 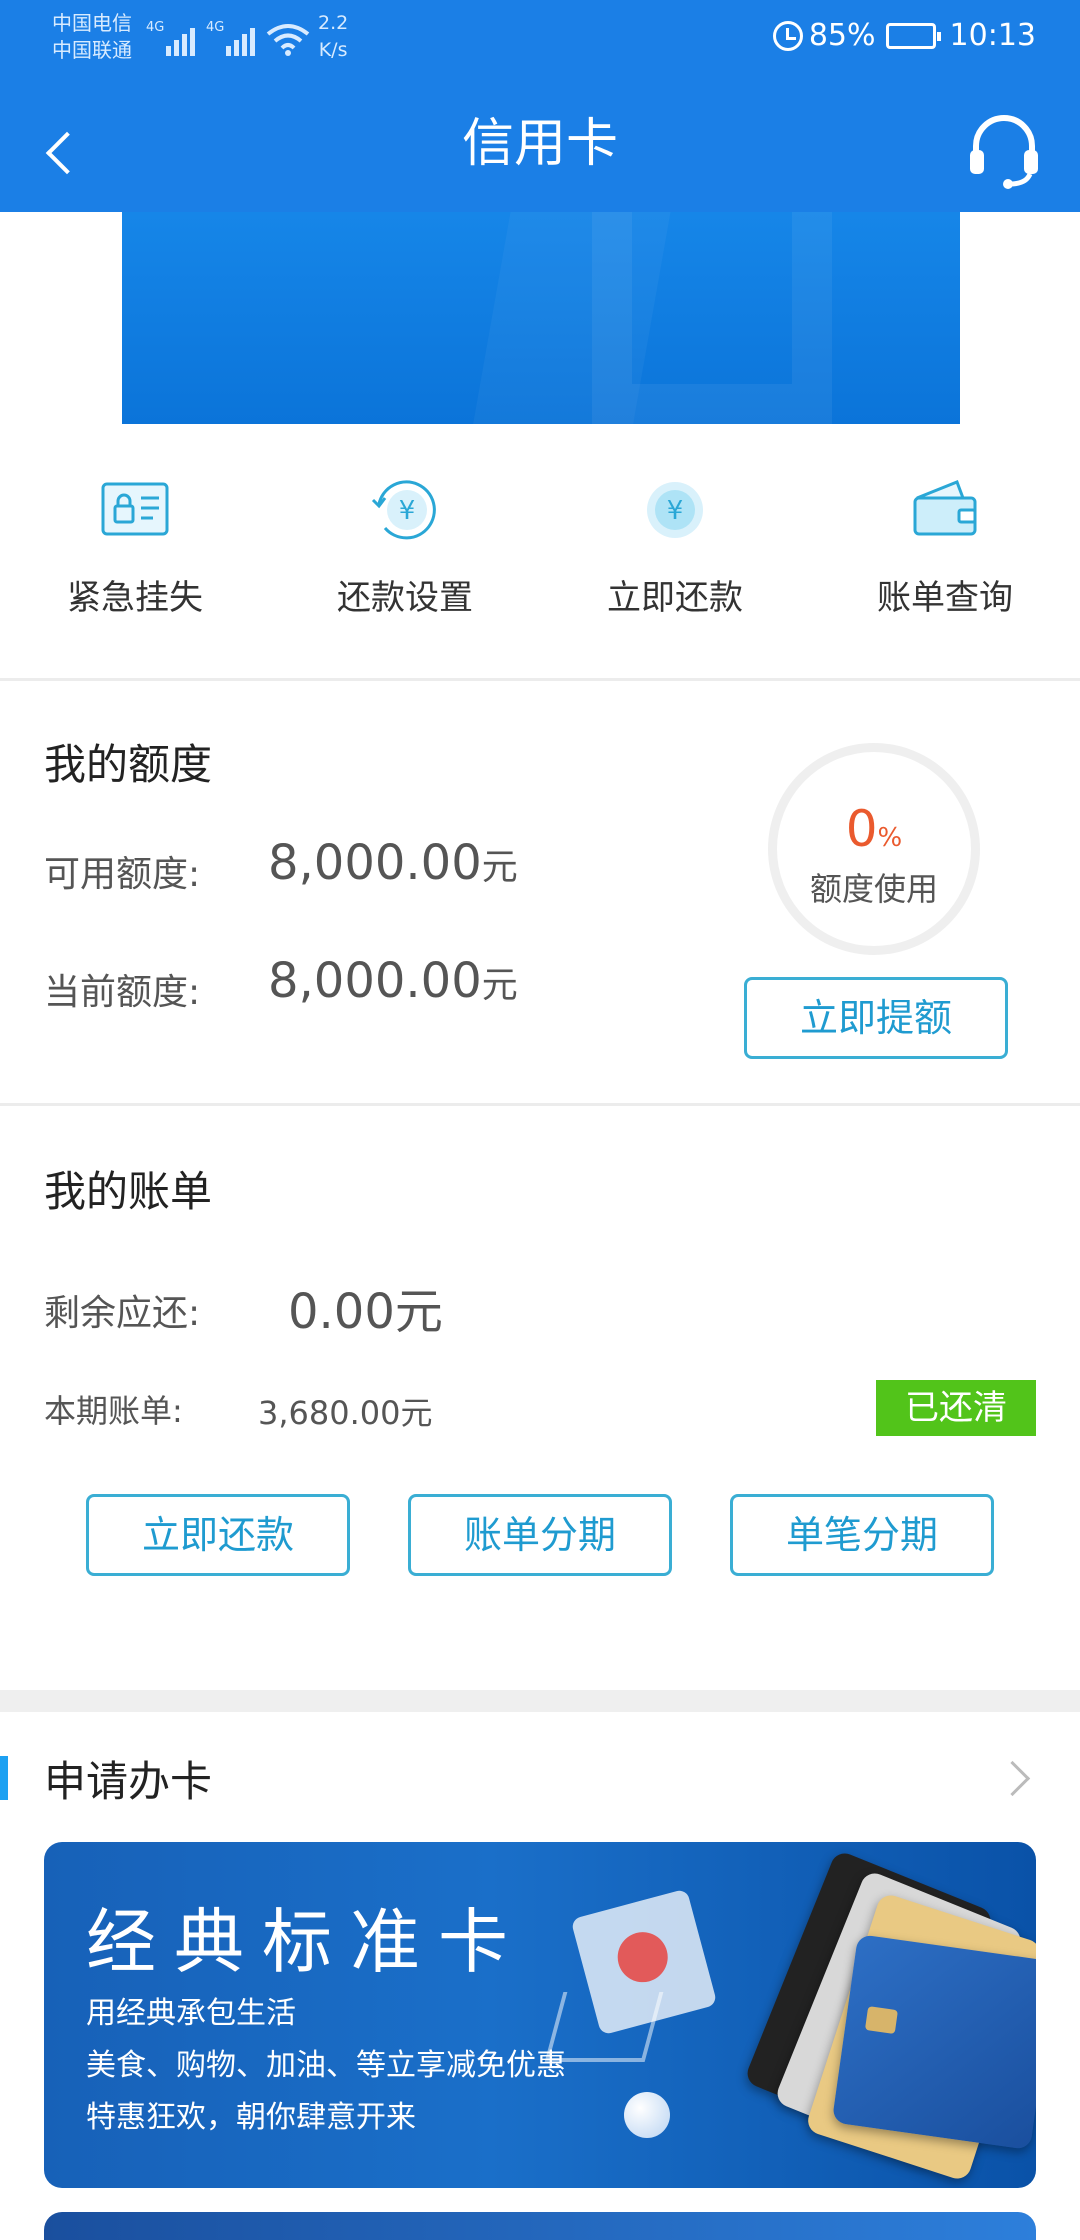 I want to click on promo-line: 美食、购物、加油、等立享减免优惠, so click(x=326, y=2065).